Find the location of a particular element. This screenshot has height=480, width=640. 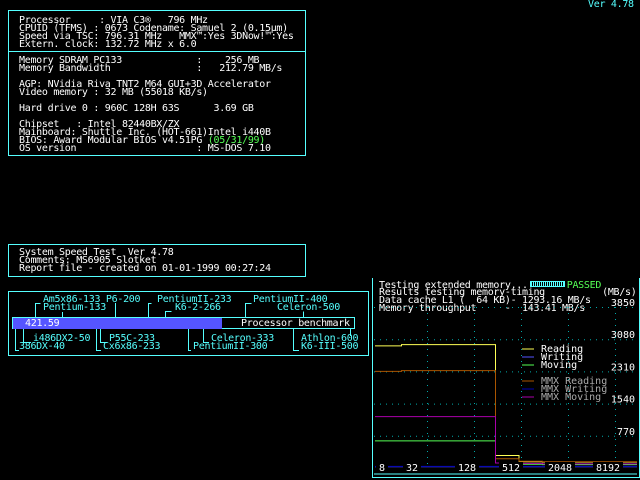

x-tick-label: 32 is located at coordinates (412, 468).